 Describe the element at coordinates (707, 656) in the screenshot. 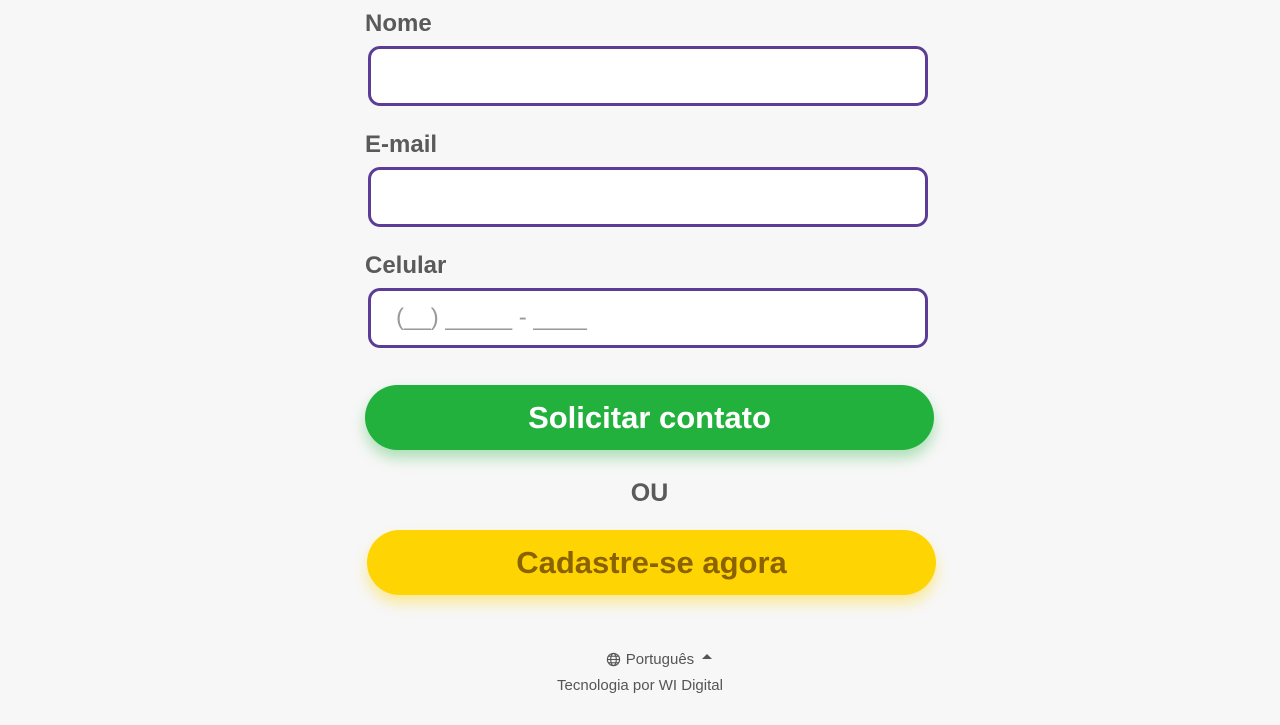

I see `caret-up-icon` at that location.